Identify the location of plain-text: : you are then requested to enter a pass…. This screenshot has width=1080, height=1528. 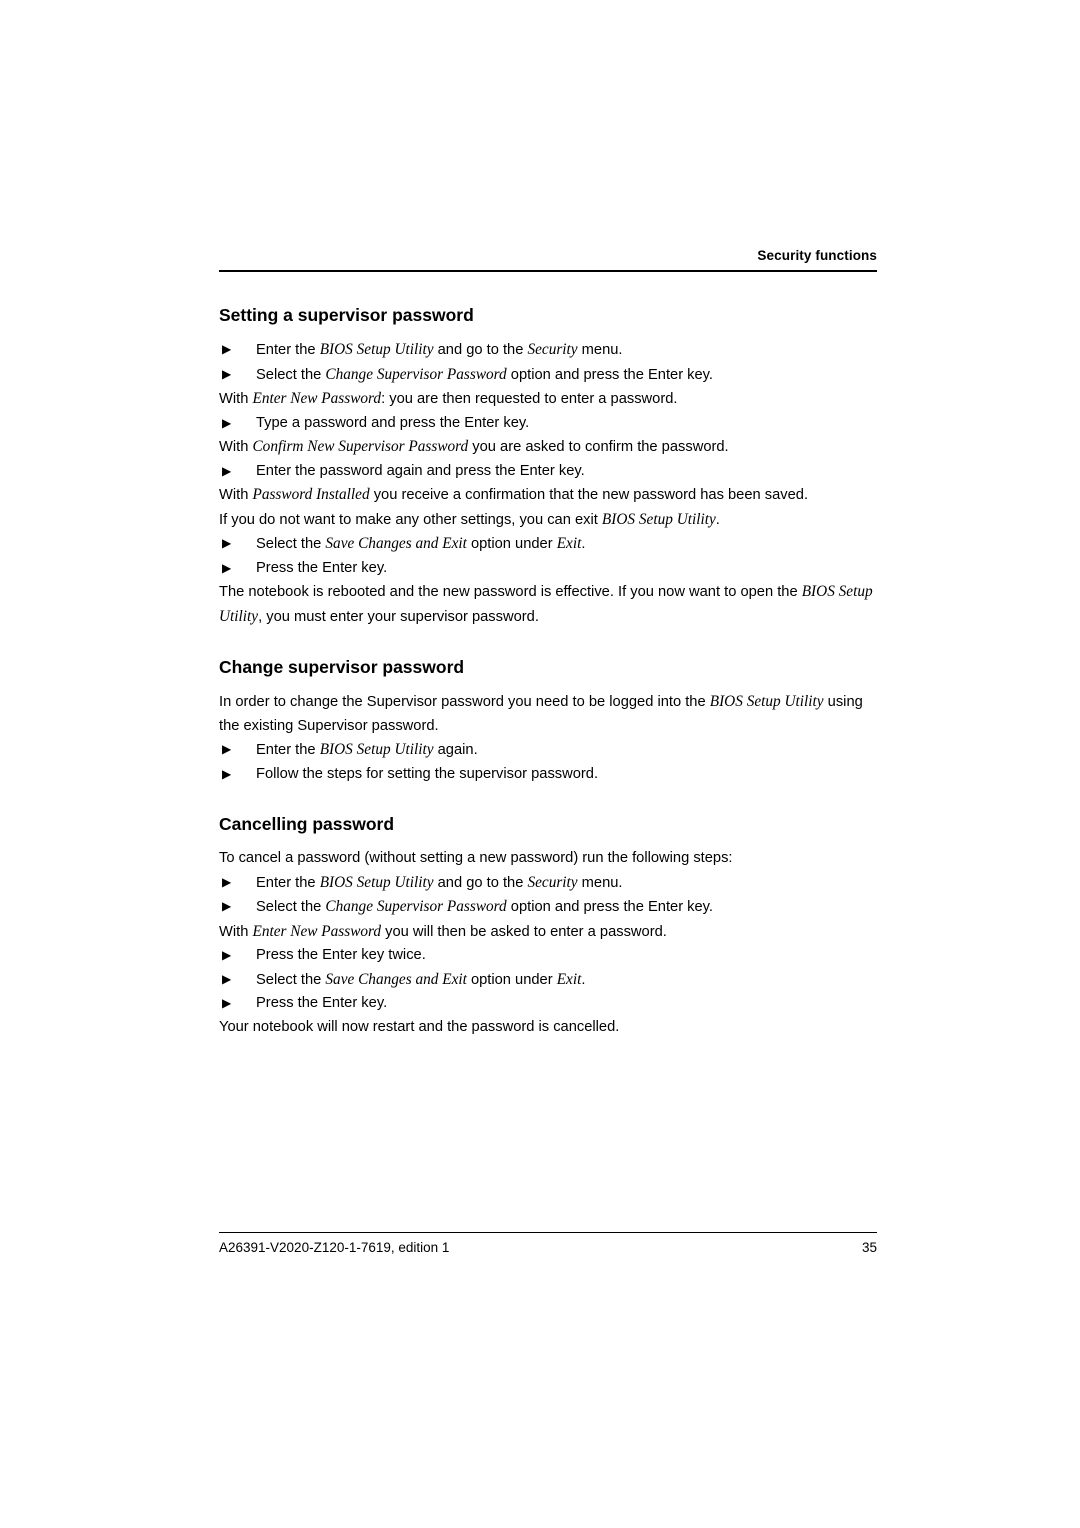
(529, 399).